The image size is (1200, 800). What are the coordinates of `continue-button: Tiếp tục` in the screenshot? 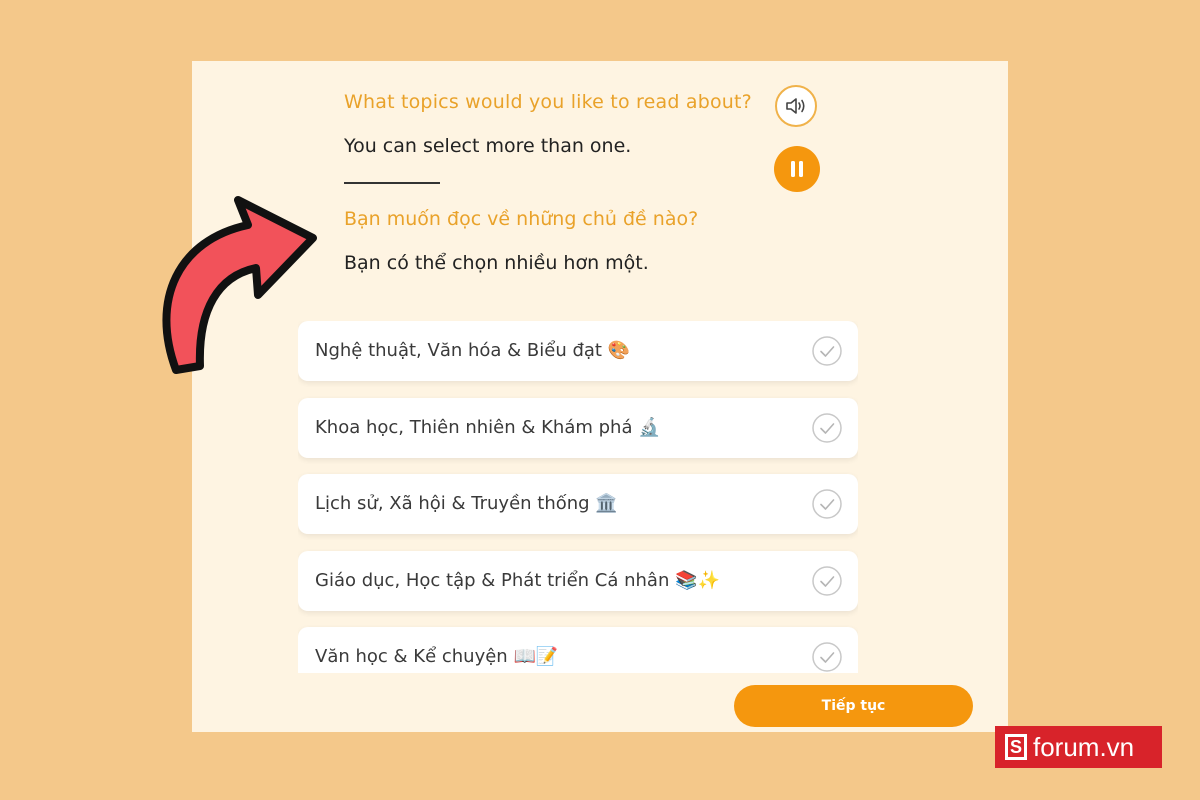 It's located at (853, 706).